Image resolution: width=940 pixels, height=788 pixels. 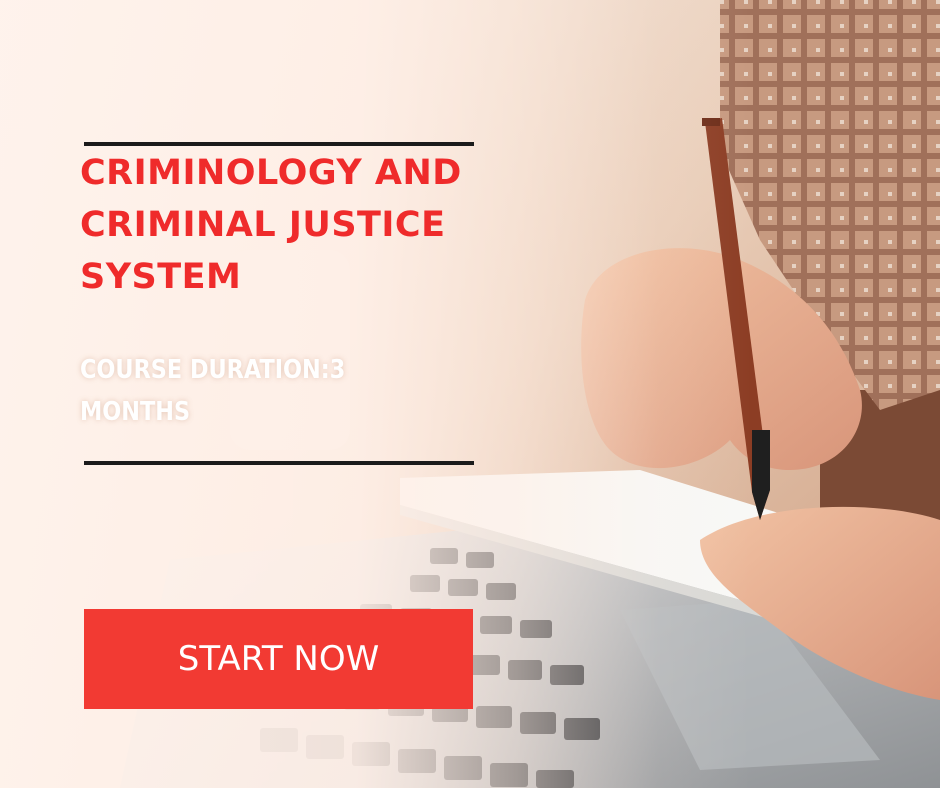 What do you see at coordinates (213, 391) in the screenshot?
I see `course-duration: COURSE DURATION:3 MONTHS` at bounding box center [213, 391].